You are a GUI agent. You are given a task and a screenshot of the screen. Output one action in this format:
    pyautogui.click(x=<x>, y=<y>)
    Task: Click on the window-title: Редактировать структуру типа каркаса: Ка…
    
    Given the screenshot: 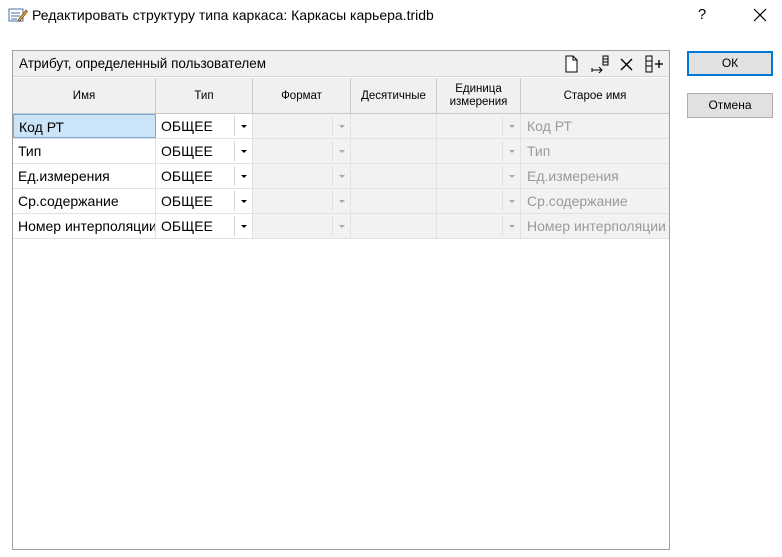 What is the action you would take?
    pyautogui.click(x=233, y=15)
    